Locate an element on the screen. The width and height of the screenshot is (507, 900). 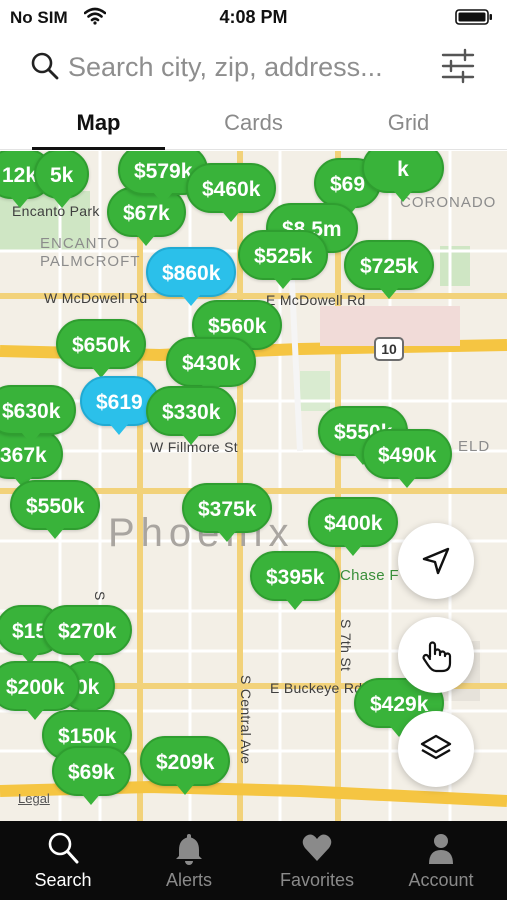
map-label-e-mcdowell: E McDowell Rd is located at coordinates (316, 300).